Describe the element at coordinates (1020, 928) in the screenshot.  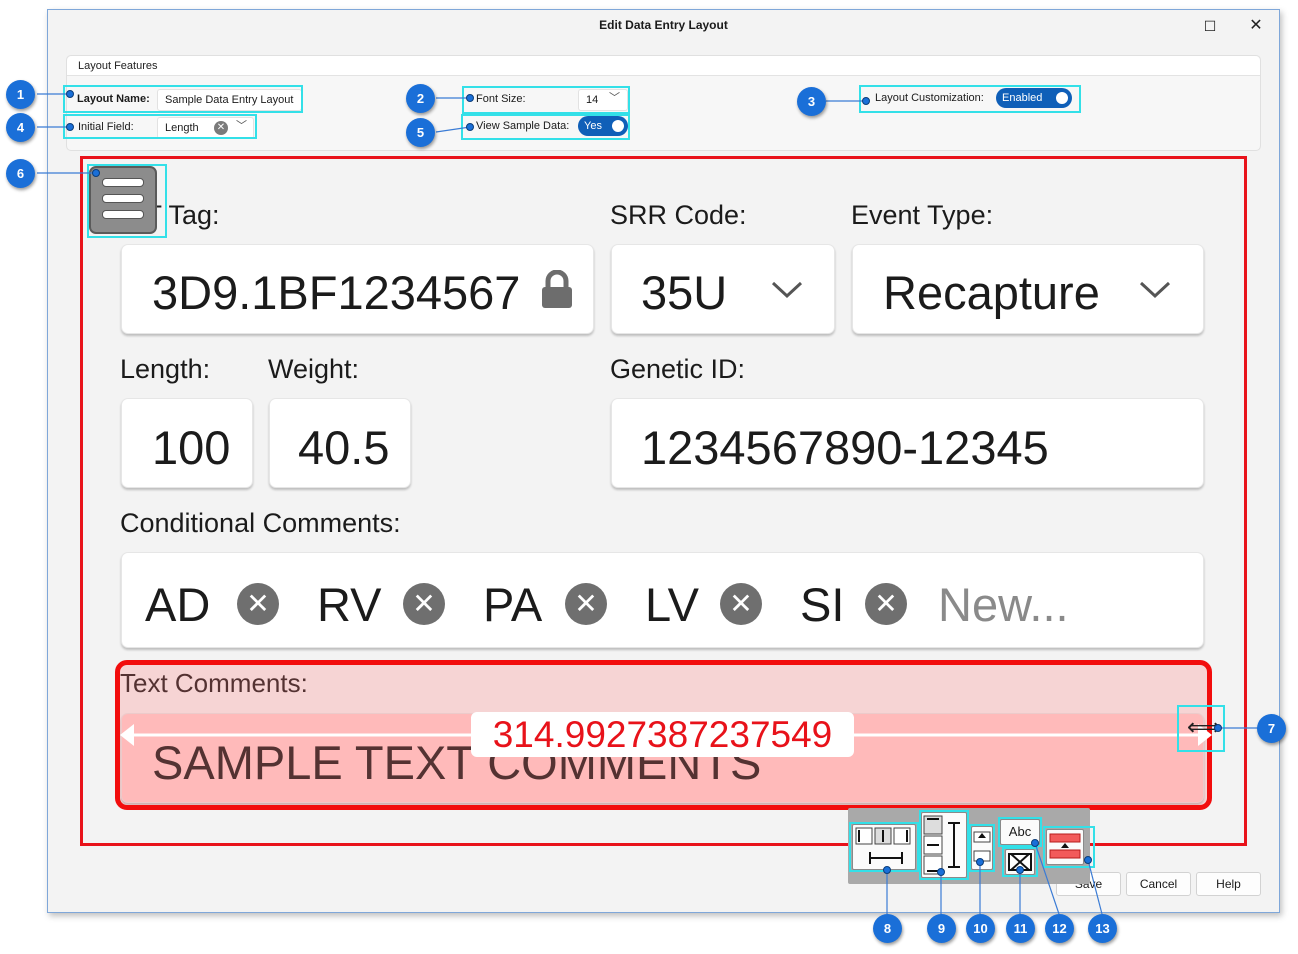
I see `callout-badge: 11` at that location.